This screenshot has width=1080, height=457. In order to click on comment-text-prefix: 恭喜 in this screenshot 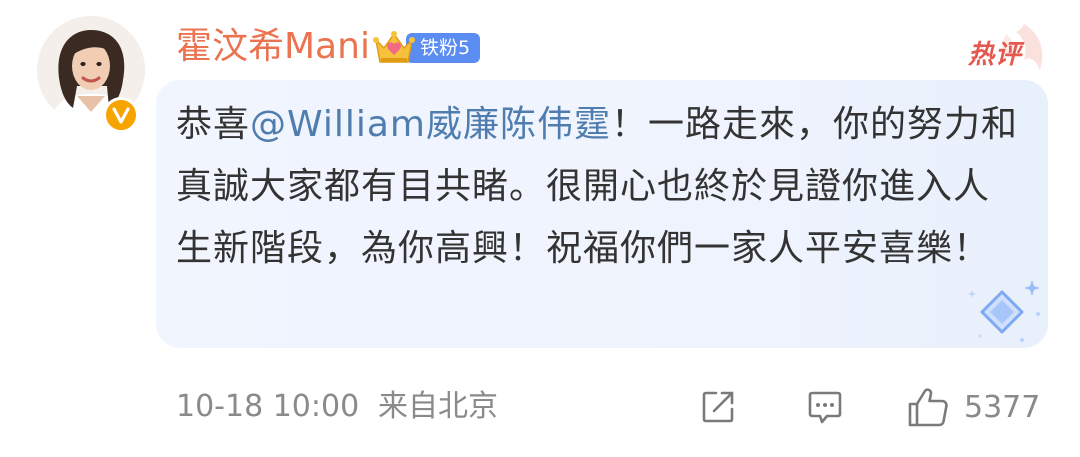, I will do `click(213, 124)`.